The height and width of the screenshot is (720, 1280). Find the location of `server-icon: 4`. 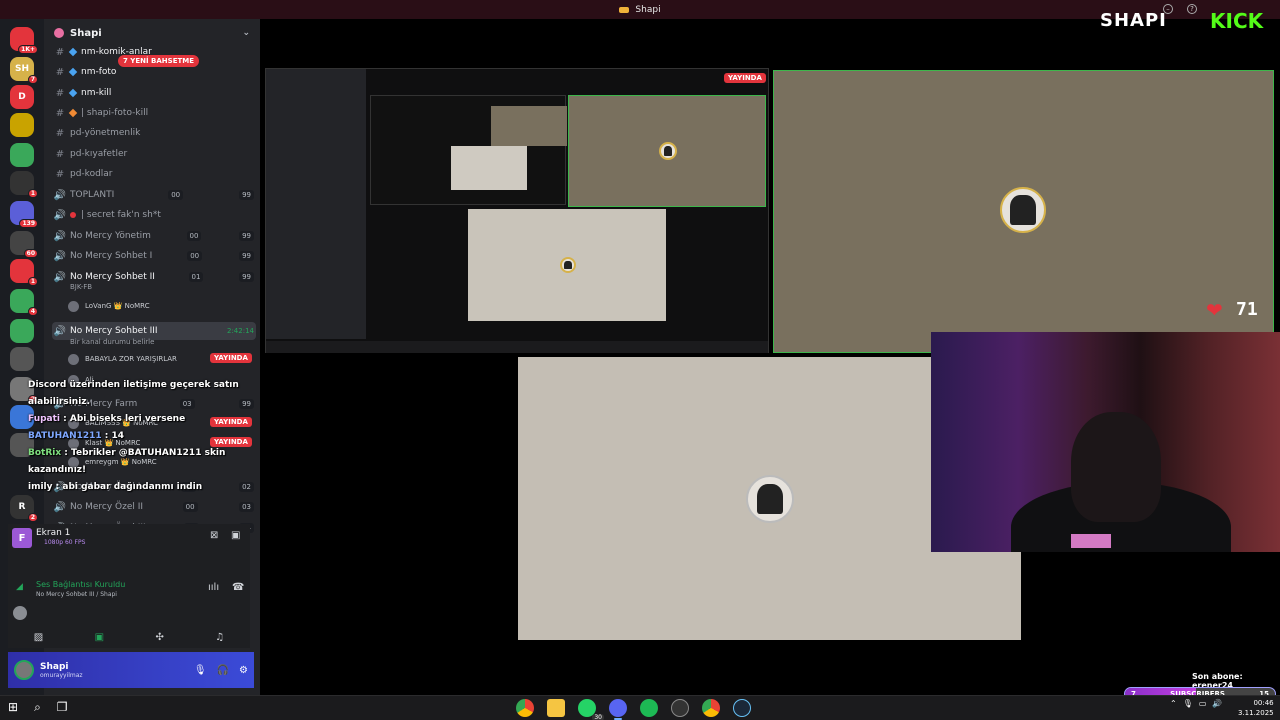

server-icon: 4 is located at coordinates (24, 302).